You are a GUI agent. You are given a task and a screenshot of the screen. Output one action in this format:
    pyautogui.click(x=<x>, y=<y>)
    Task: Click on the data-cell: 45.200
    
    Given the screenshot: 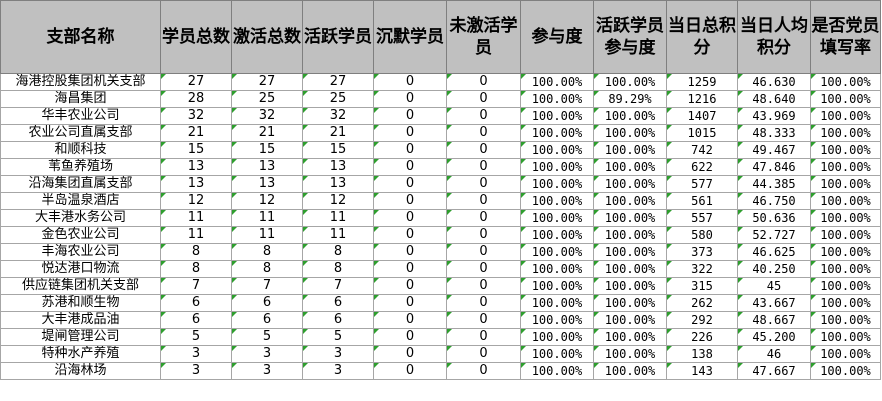 What is the action you would take?
    pyautogui.click(x=774, y=337)
    